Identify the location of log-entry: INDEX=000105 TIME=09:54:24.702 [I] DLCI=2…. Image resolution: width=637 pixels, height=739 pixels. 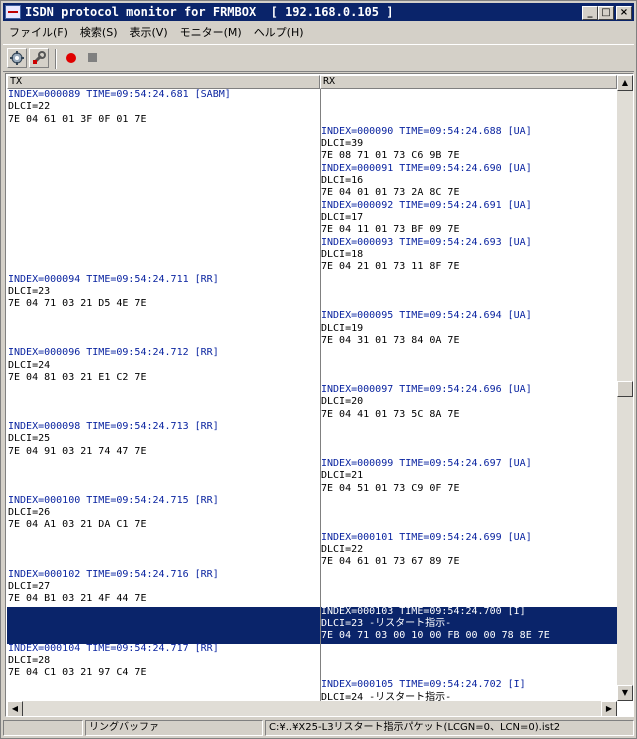
(423, 690).